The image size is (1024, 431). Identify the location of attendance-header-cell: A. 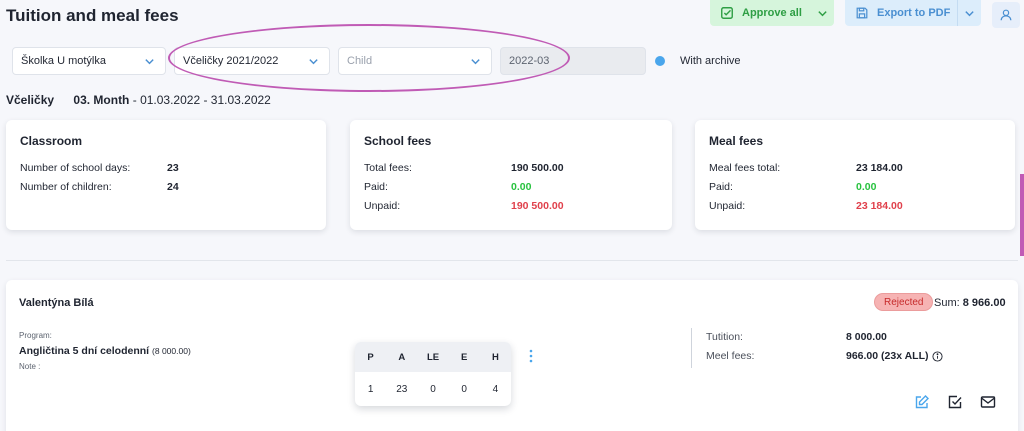
(402, 357).